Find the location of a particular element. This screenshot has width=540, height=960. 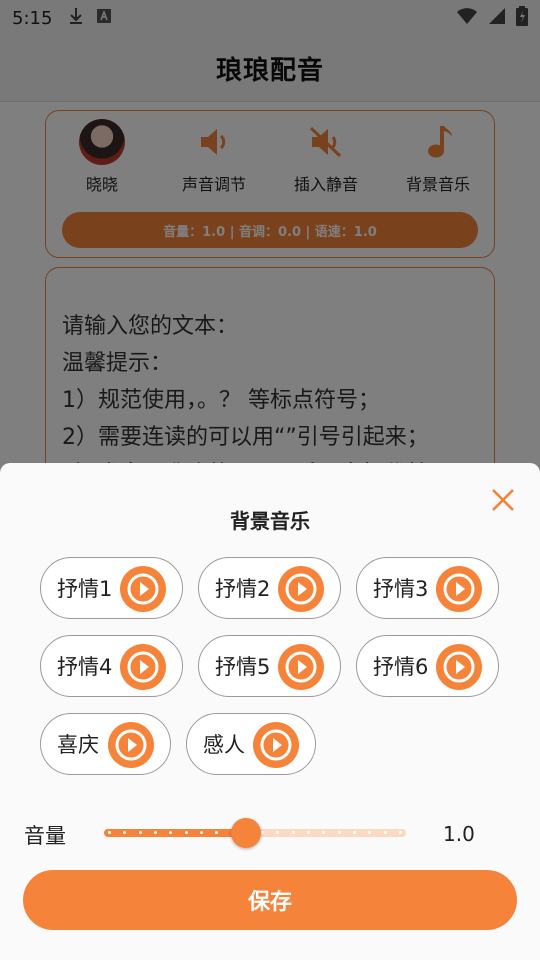

track-chip: 抒情2 is located at coordinates (269, 588).